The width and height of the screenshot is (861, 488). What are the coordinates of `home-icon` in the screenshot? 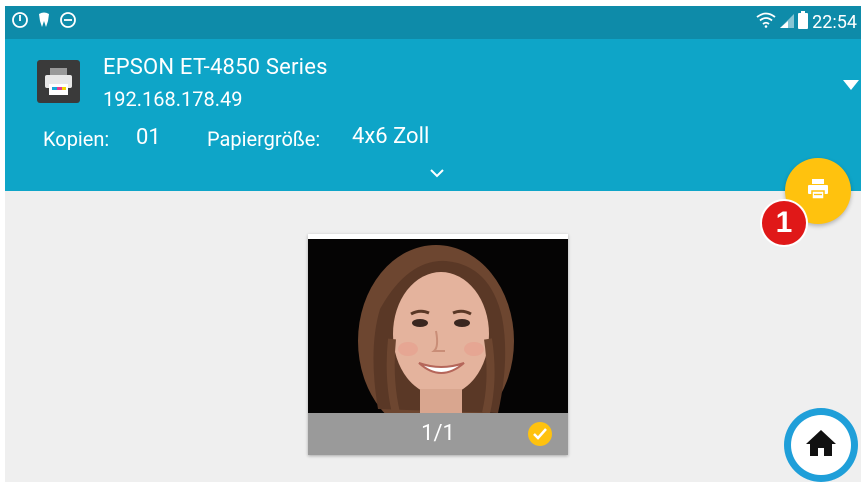 It's located at (821, 445).